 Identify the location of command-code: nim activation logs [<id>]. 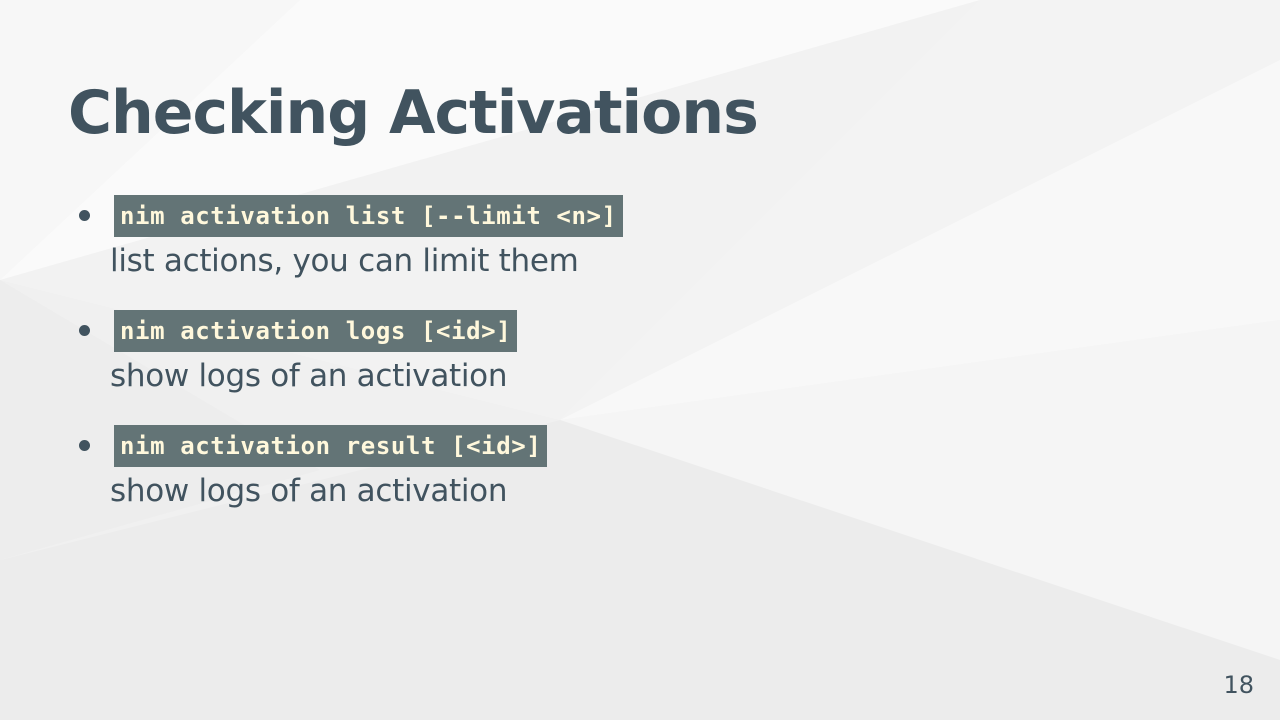
(316, 331).